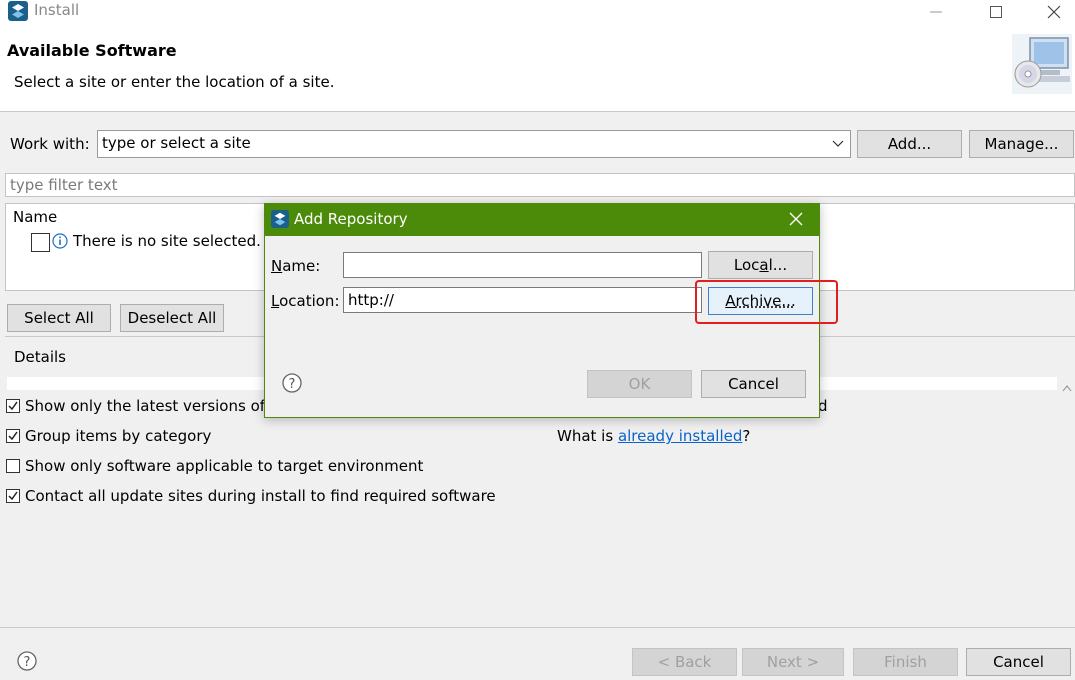  I want to click on filter-input: type filter text, so click(540, 185).